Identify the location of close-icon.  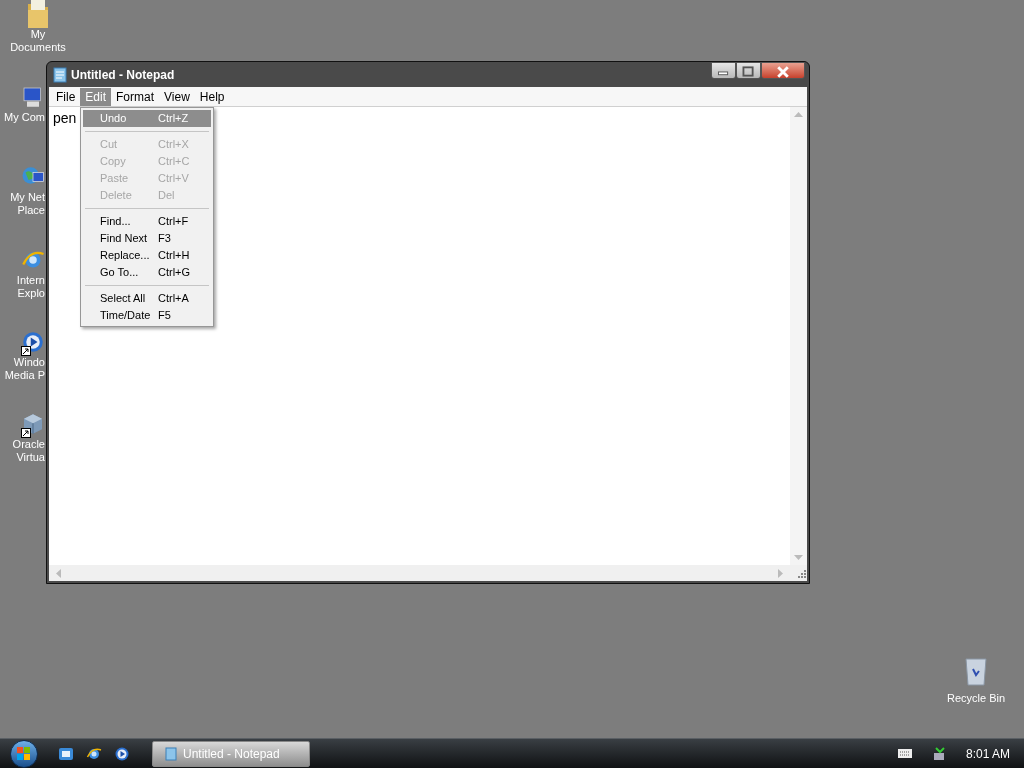
(783, 72).